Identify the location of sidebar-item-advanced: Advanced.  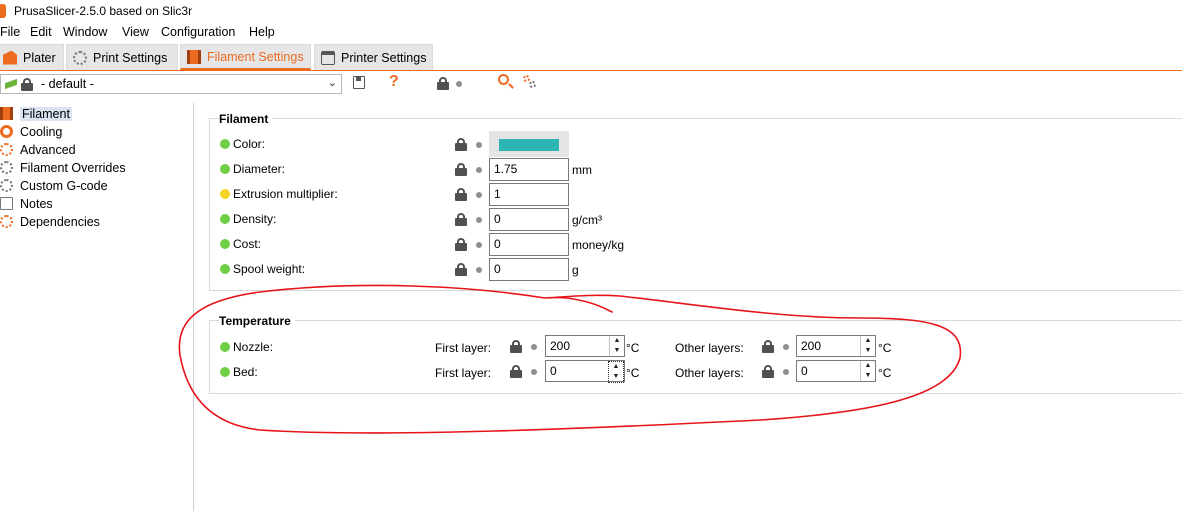
(38, 149).